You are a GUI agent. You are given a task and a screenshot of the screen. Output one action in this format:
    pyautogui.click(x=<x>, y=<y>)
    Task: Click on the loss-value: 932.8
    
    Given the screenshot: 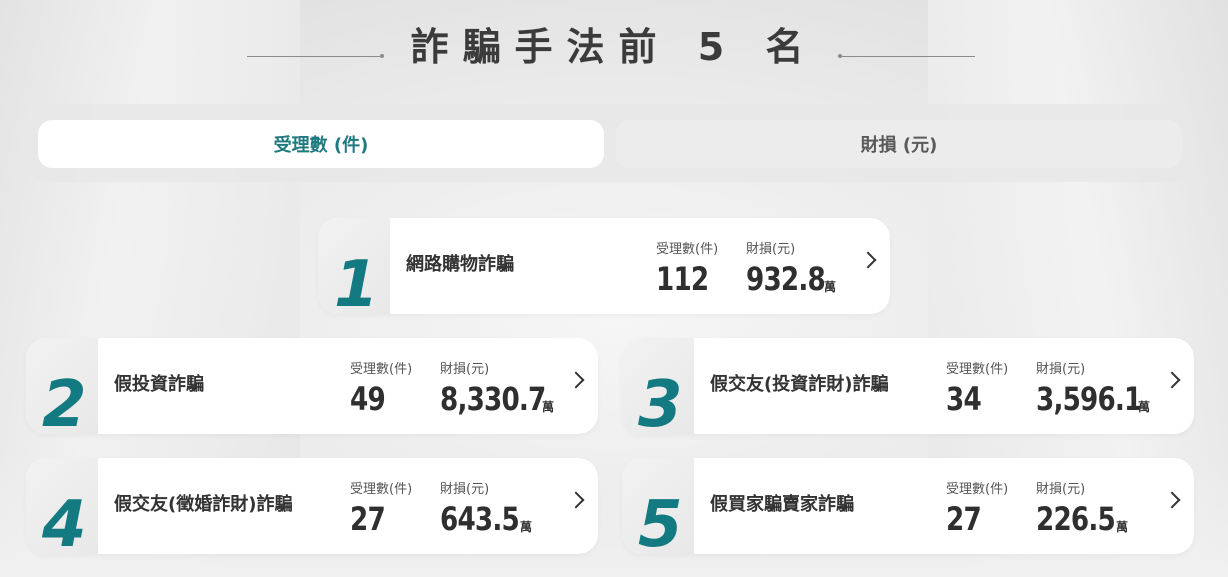 What is the action you would take?
    pyautogui.click(x=786, y=279)
    